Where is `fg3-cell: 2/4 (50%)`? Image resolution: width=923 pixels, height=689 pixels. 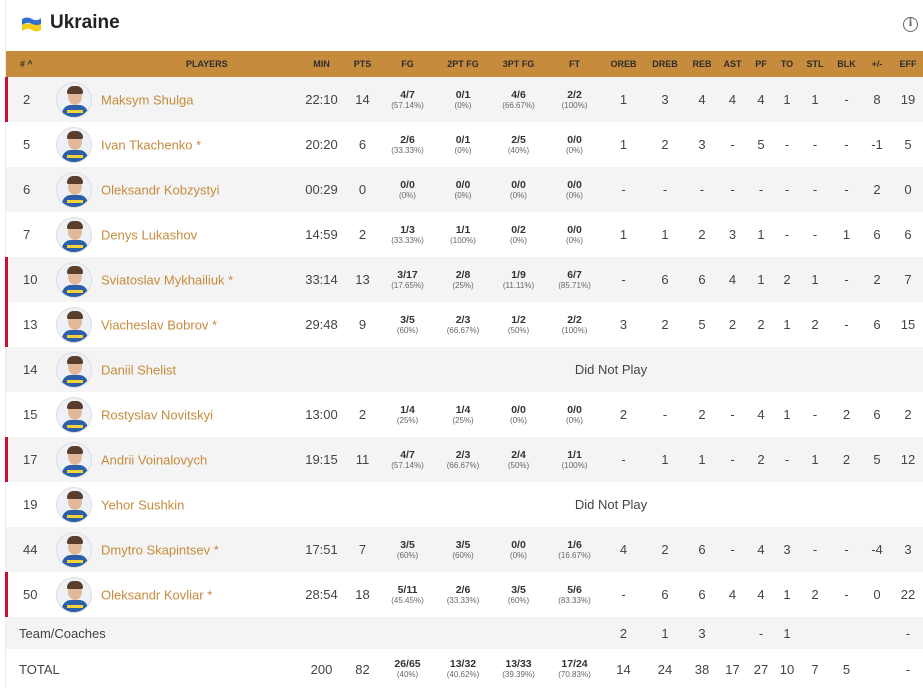 fg3-cell: 2/4 (50%) is located at coordinates (518, 459).